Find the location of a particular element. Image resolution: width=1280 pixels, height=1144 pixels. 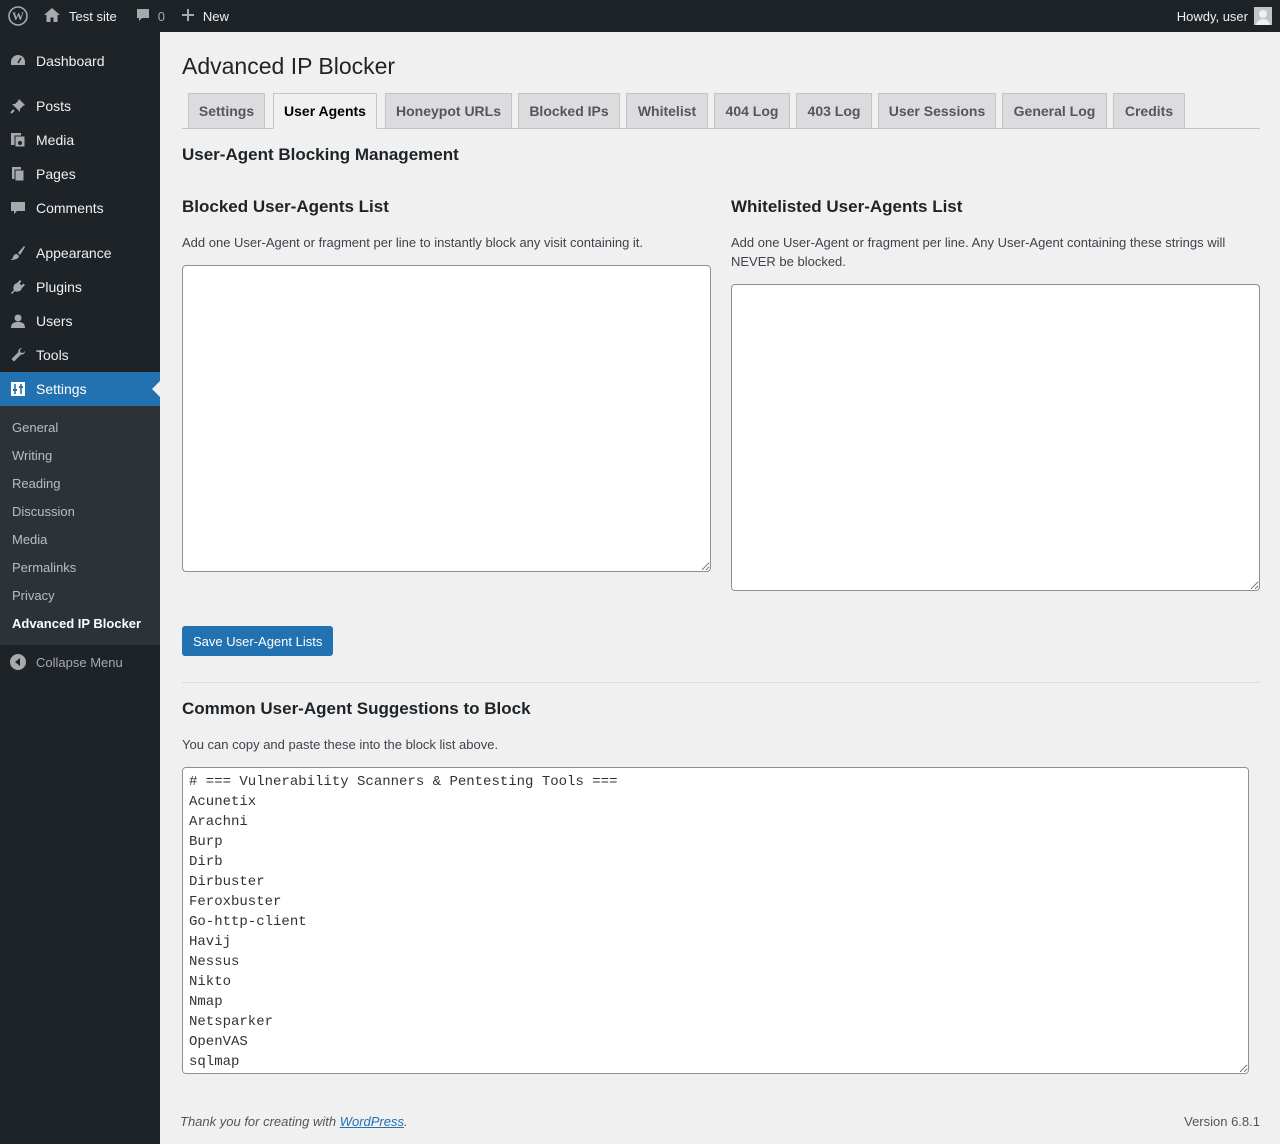

brush-icon is located at coordinates (18, 253).